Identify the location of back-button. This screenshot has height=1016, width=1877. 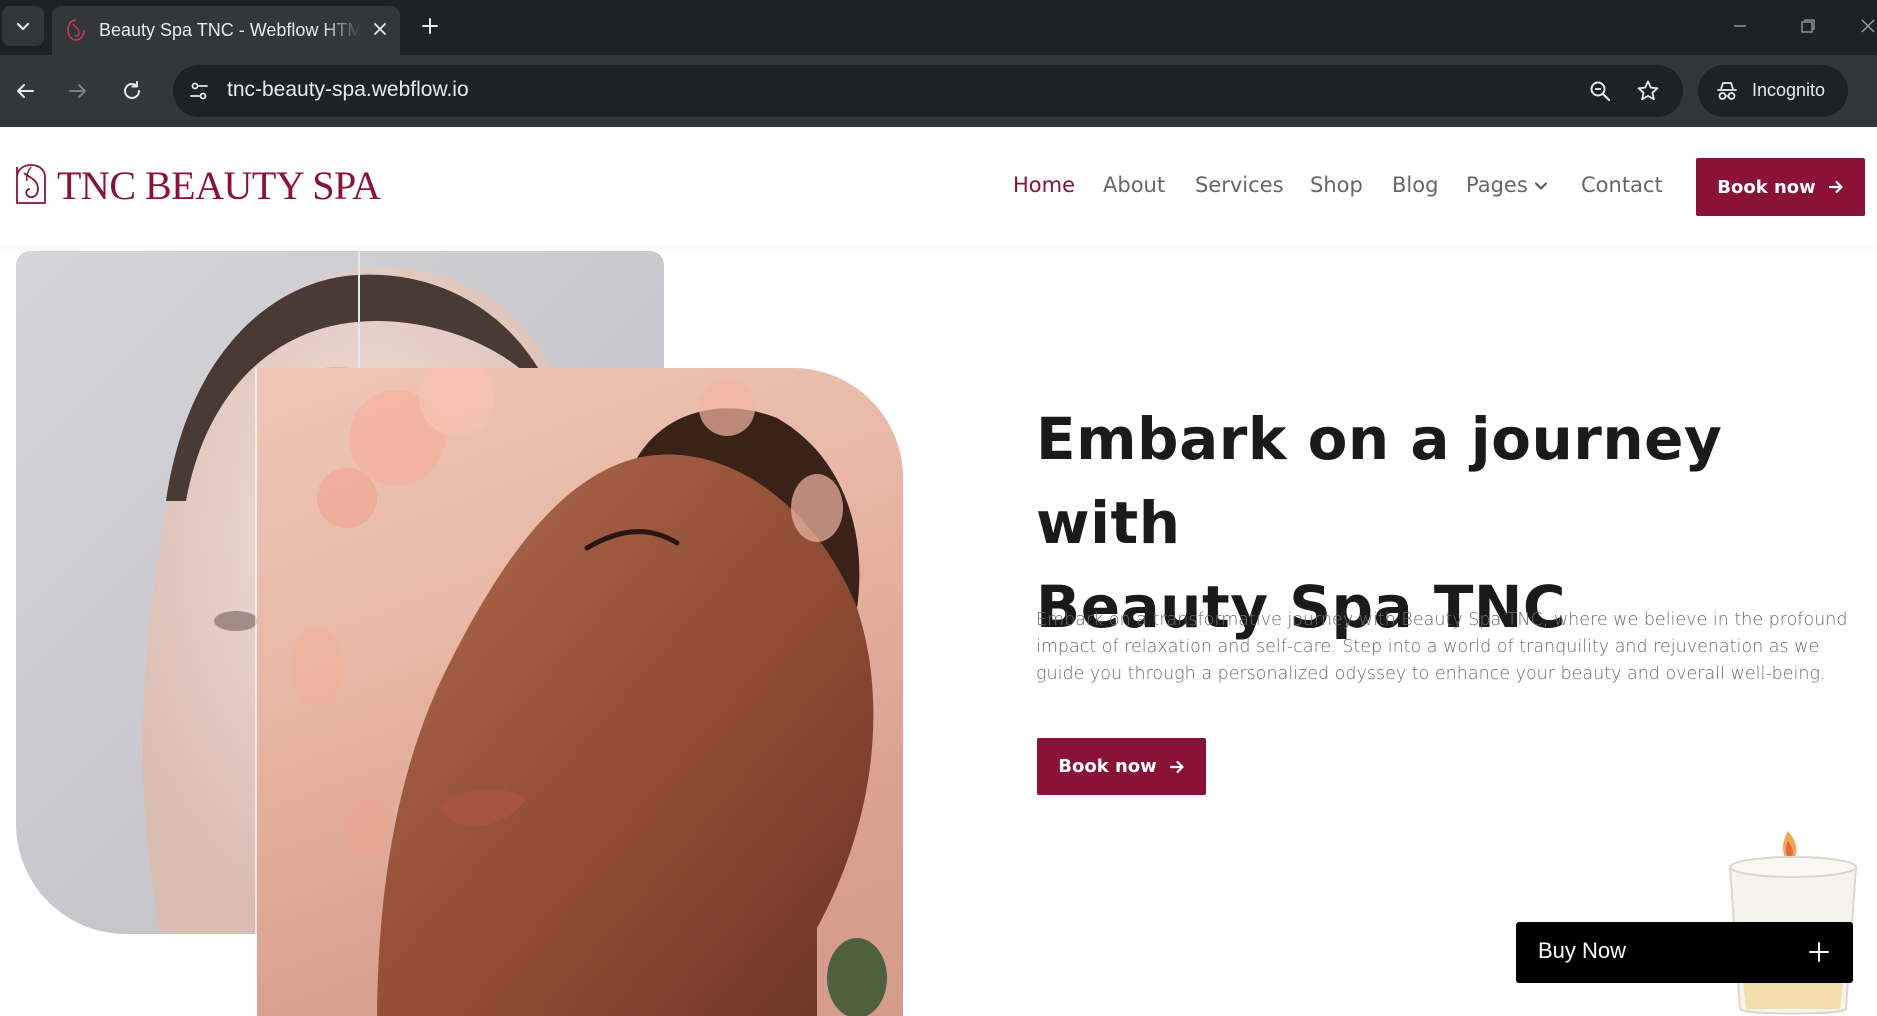
(25, 91).